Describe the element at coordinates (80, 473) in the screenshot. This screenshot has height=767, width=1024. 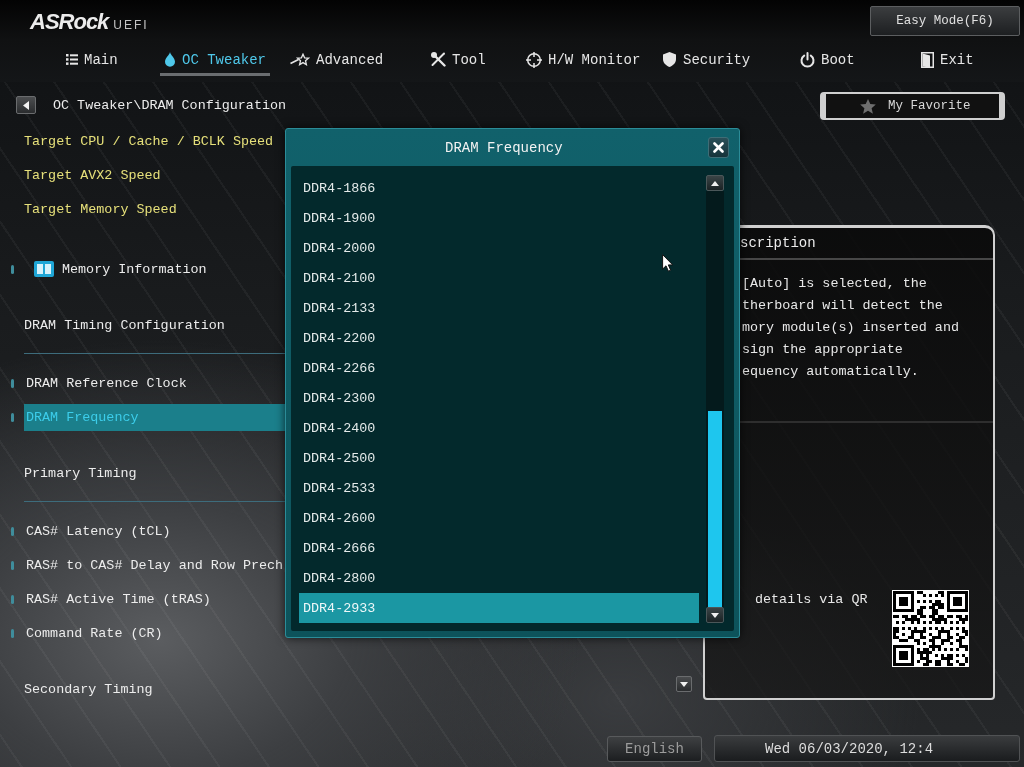
I see `section-heading: Primary Timing` at that location.